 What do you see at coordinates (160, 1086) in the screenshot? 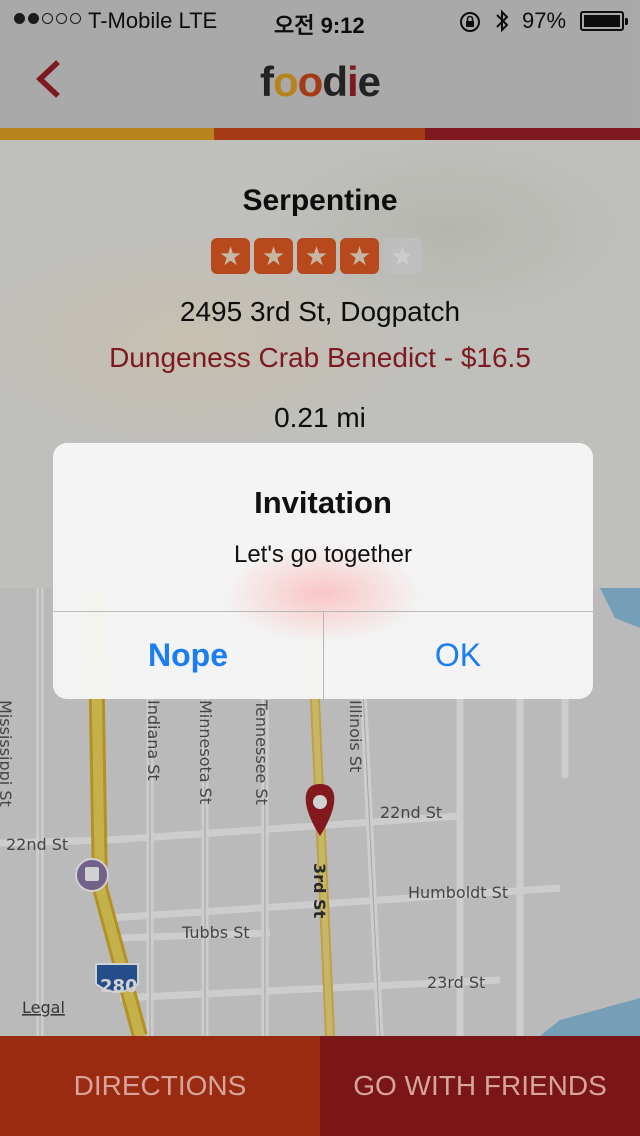
I see `directions-button: DIRECTIONS` at bounding box center [160, 1086].